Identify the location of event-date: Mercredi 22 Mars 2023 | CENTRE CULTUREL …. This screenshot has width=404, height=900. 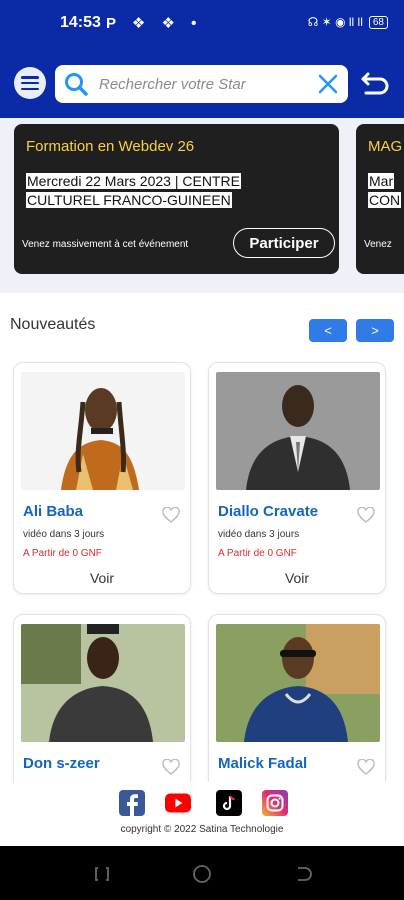
(133, 190).